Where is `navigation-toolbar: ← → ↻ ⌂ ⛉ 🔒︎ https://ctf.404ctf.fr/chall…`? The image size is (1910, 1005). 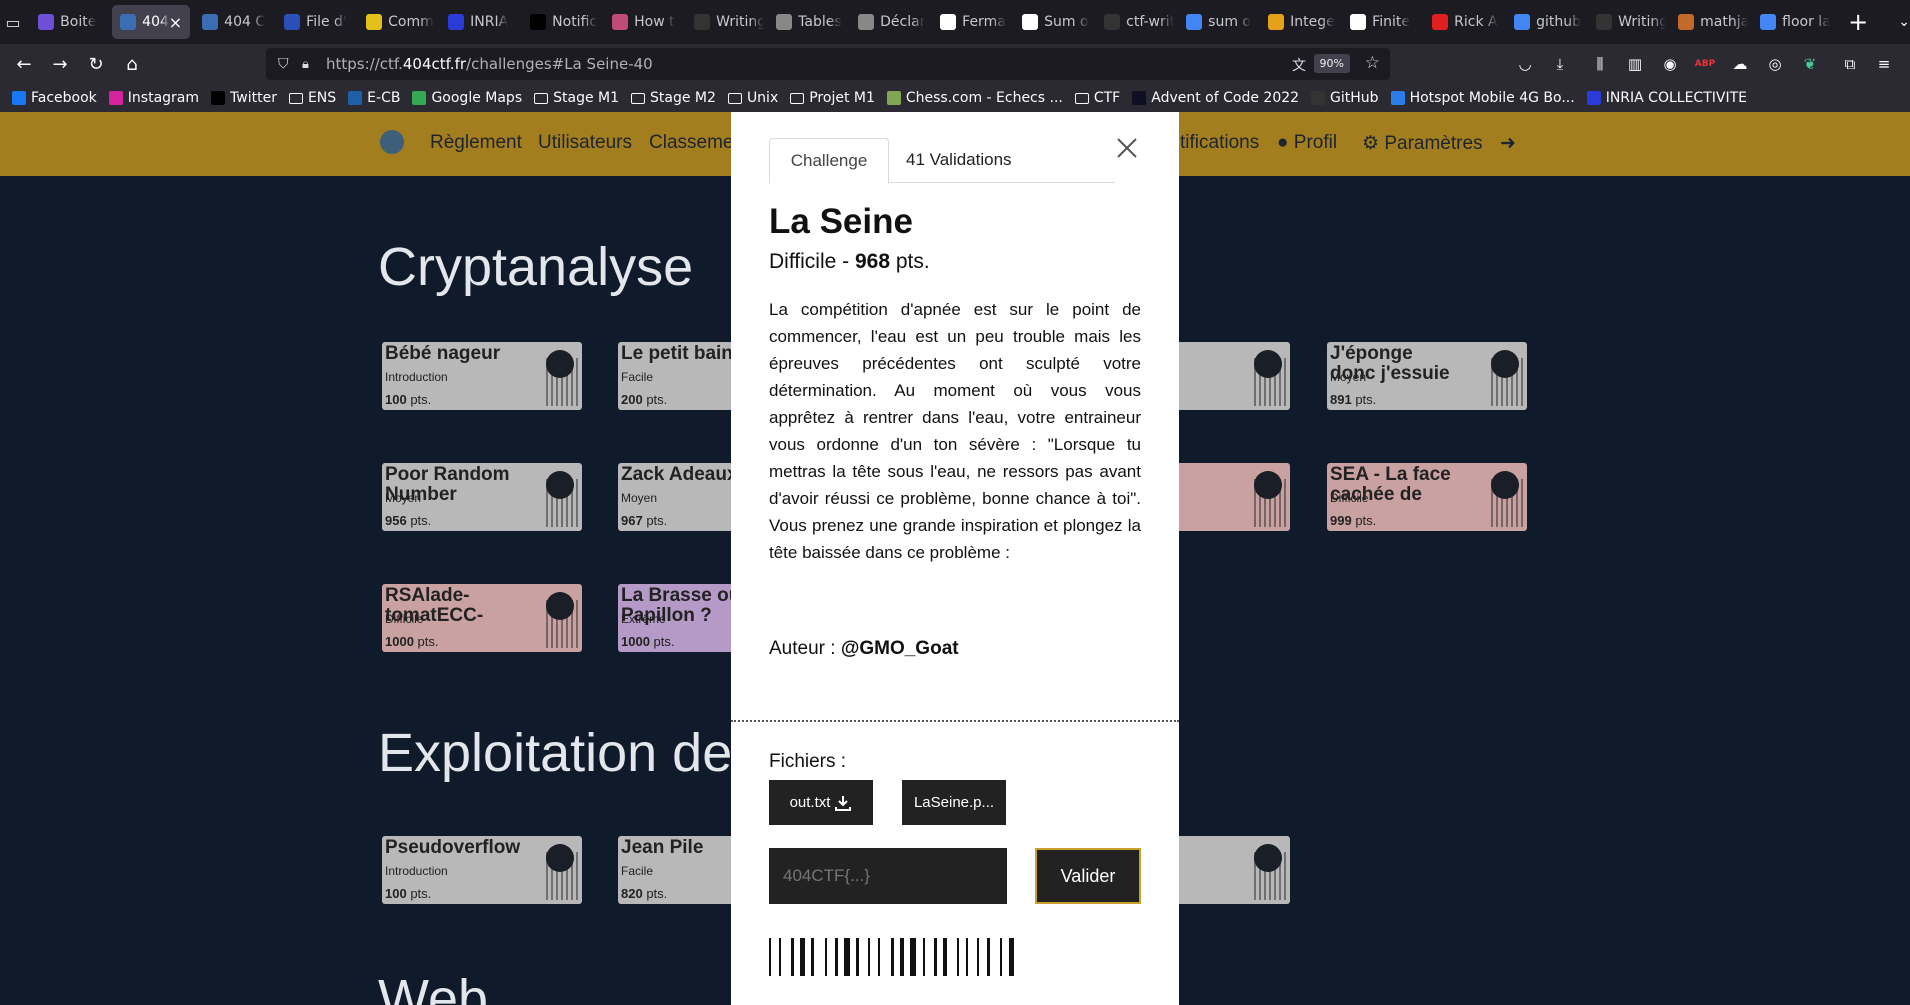
navigation-toolbar: ← → ↻ ⌂ ⛉ 🔒︎ https://ctf.404ctf.fr/chall… is located at coordinates (955, 64).